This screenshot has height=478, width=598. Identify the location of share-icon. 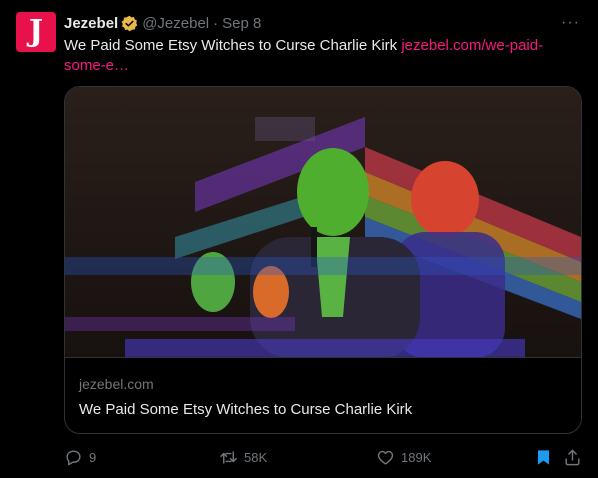
(572, 457).